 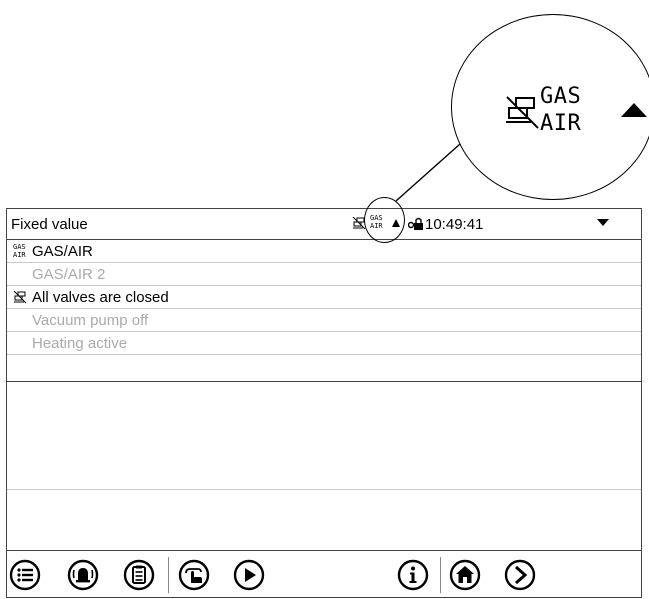 I want to click on list-item: GAS AIR GAS/AIR, so click(x=324, y=251).